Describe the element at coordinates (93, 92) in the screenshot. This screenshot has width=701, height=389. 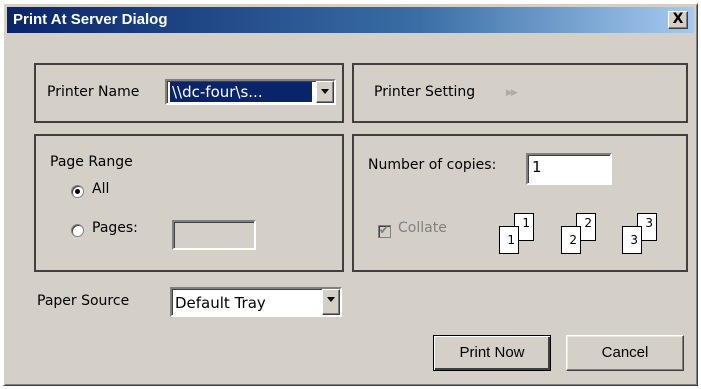
I see `printer-name-label: Printer Name` at that location.